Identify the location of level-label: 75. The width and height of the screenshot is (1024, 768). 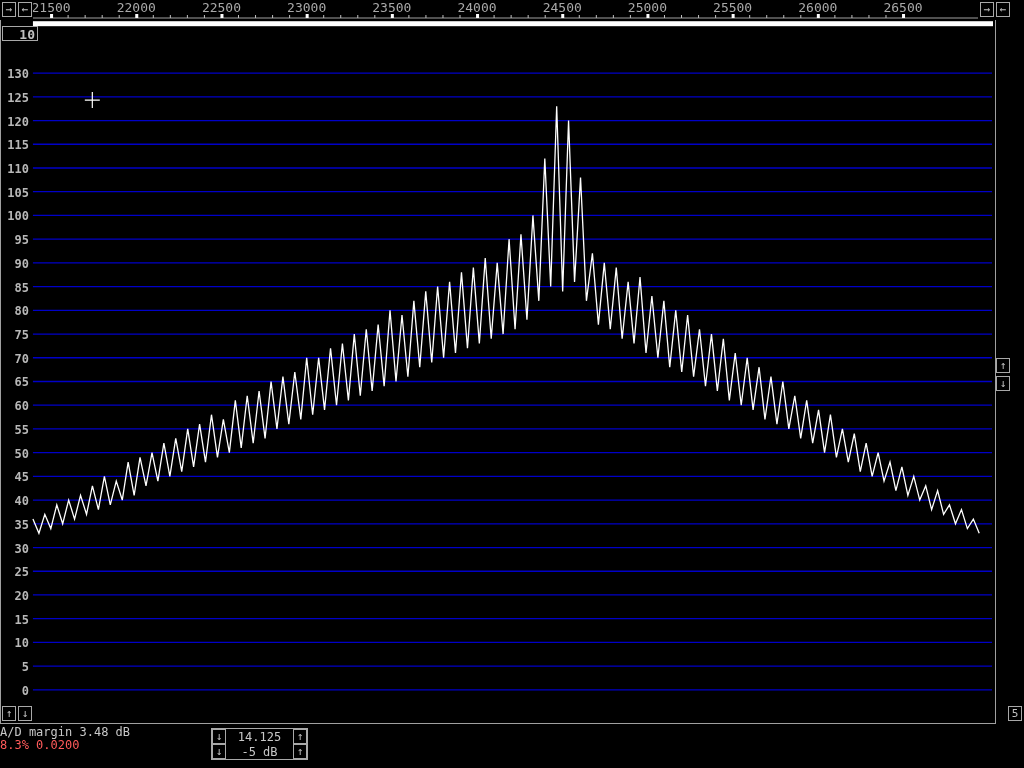
(21, 335).